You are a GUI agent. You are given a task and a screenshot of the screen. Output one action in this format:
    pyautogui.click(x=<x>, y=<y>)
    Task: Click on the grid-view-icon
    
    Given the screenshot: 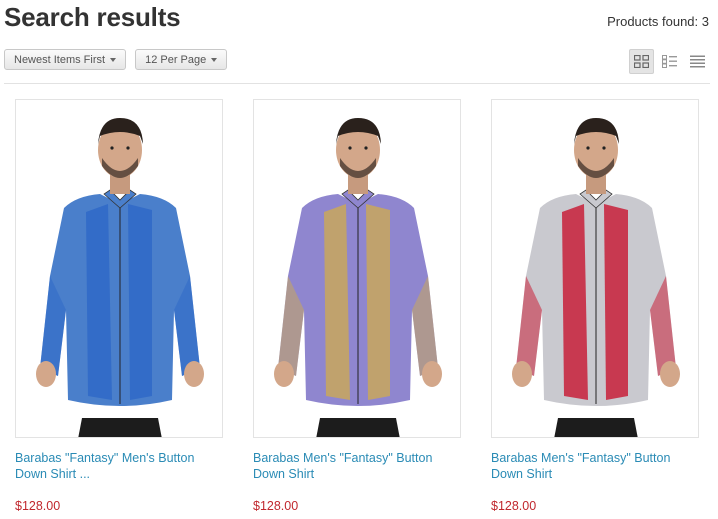 What is the action you would take?
    pyautogui.click(x=641, y=61)
    